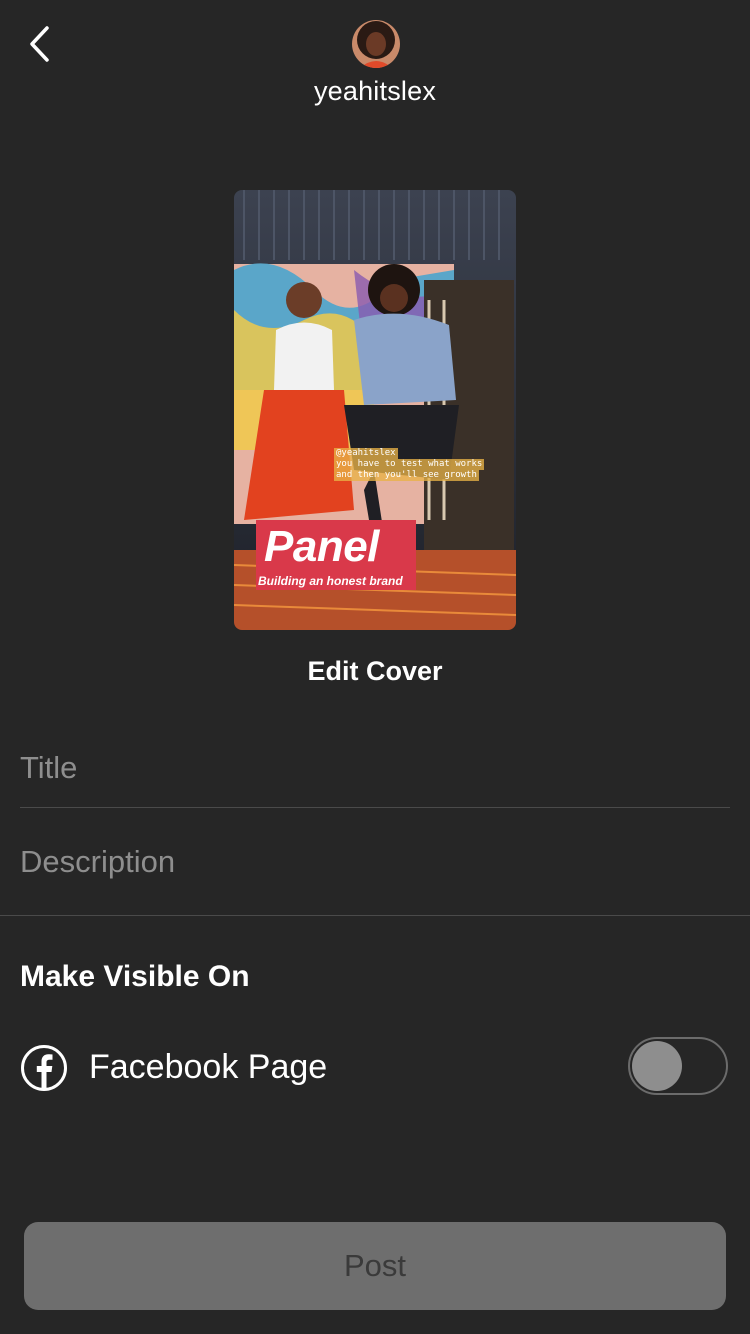 This screenshot has width=750, height=1334. What do you see at coordinates (321, 546) in the screenshot?
I see `cover-title: Panel` at bounding box center [321, 546].